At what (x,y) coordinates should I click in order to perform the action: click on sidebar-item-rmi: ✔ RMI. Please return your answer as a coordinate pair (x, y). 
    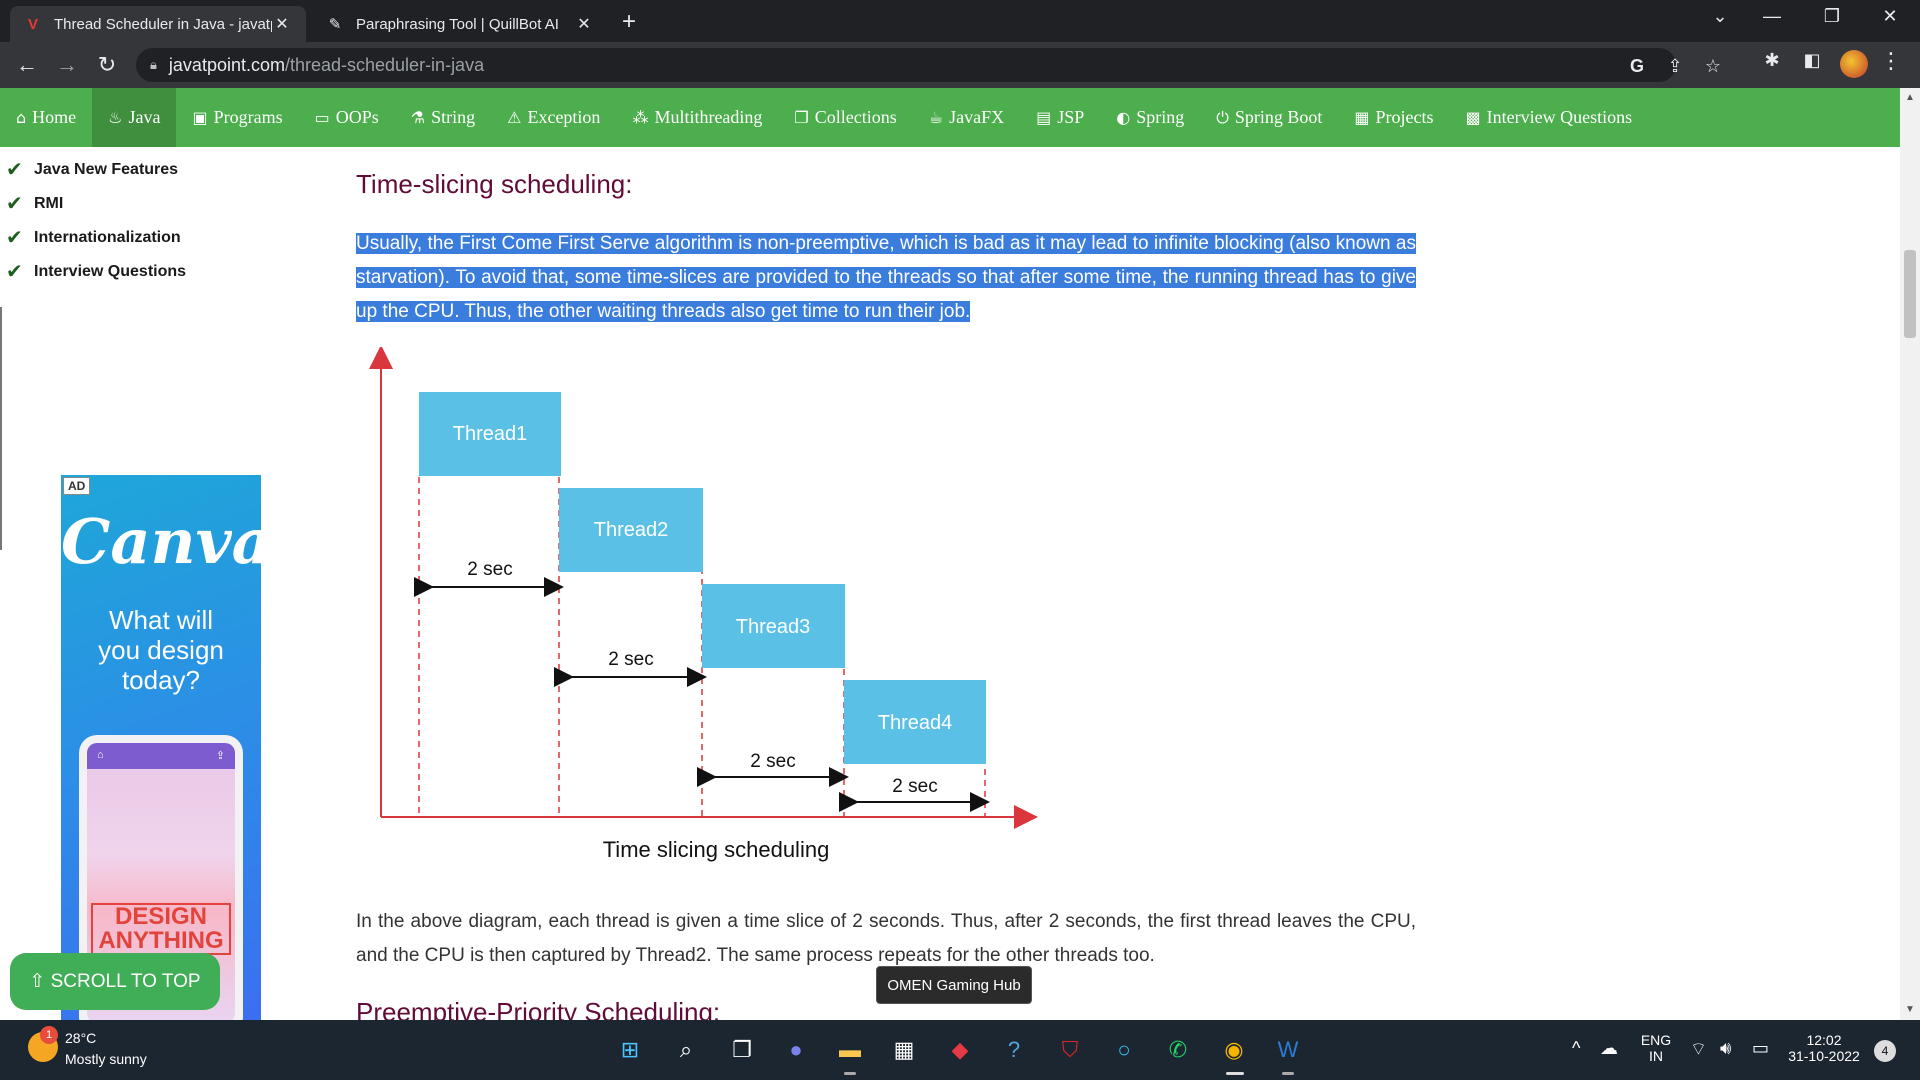
    Looking at the image, I should click on (34, 203).